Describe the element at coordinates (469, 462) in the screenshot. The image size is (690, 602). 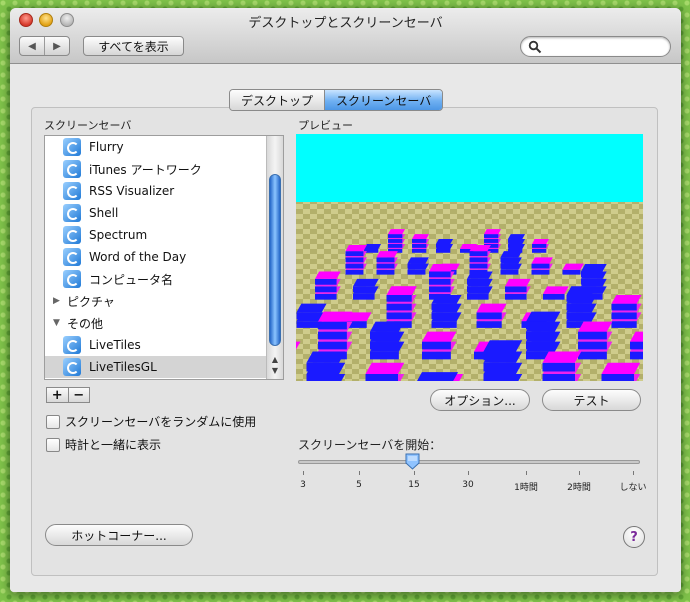
I see `start-slider` at that location.